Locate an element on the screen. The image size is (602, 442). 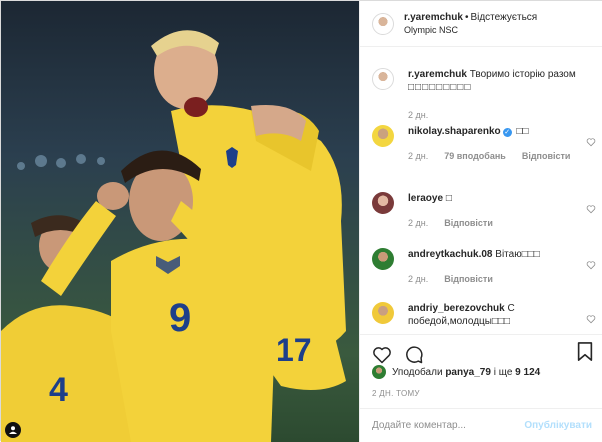
comment-row: andriy_berezovchuk С победой,молодцы□□□ is located at coordinates (484, 318).